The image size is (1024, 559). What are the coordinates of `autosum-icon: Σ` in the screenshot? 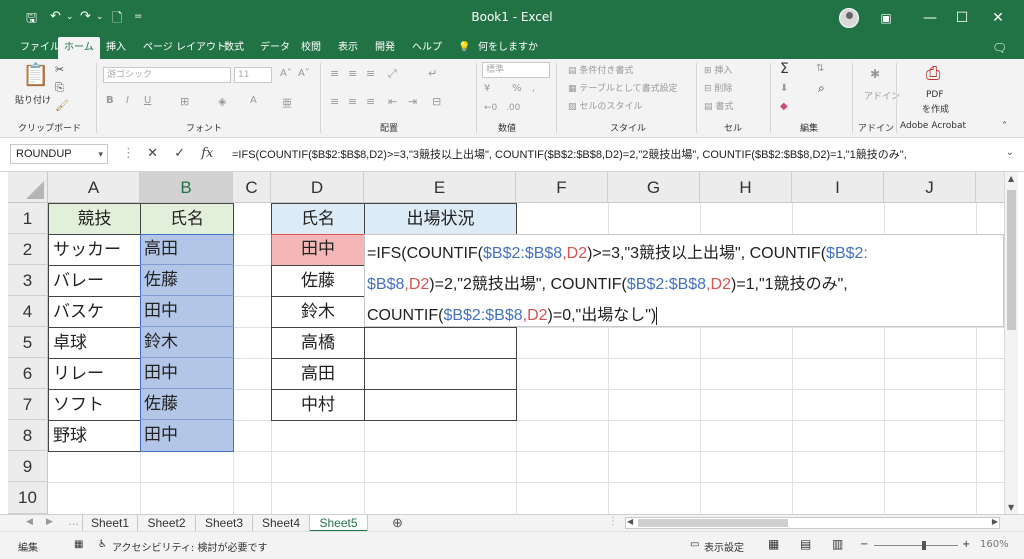 It's located at (784, 69).